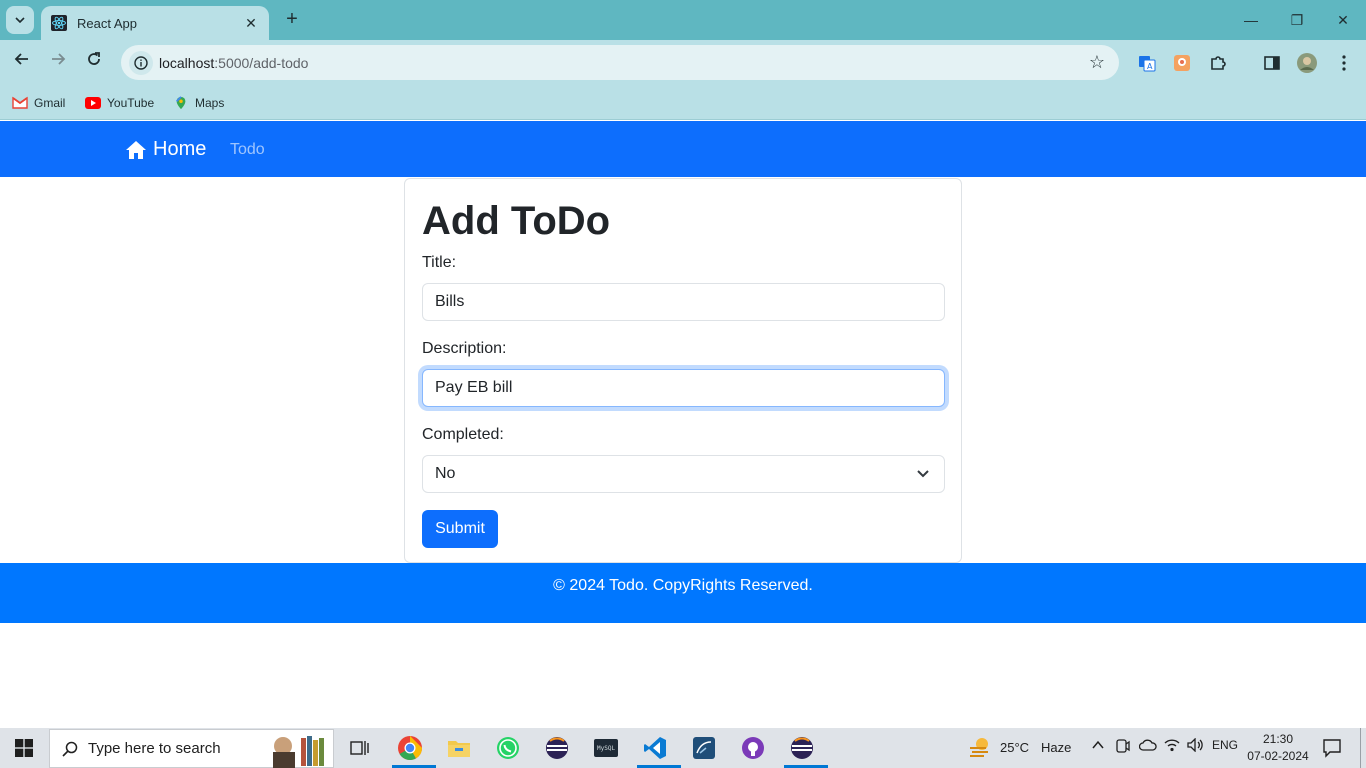  I want to click on address-bar: localhost:5000/add-todo ☆, so click(620, 62).